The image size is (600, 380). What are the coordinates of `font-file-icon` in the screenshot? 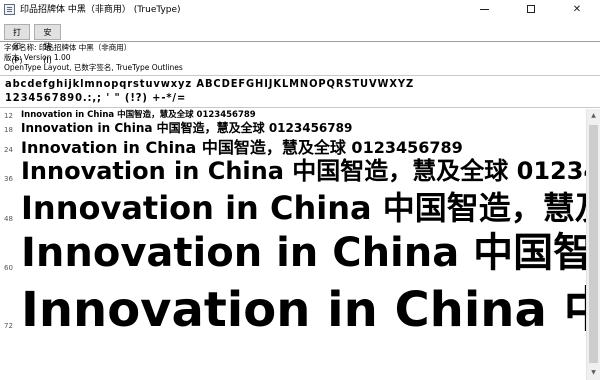 It's located at (9, 9).